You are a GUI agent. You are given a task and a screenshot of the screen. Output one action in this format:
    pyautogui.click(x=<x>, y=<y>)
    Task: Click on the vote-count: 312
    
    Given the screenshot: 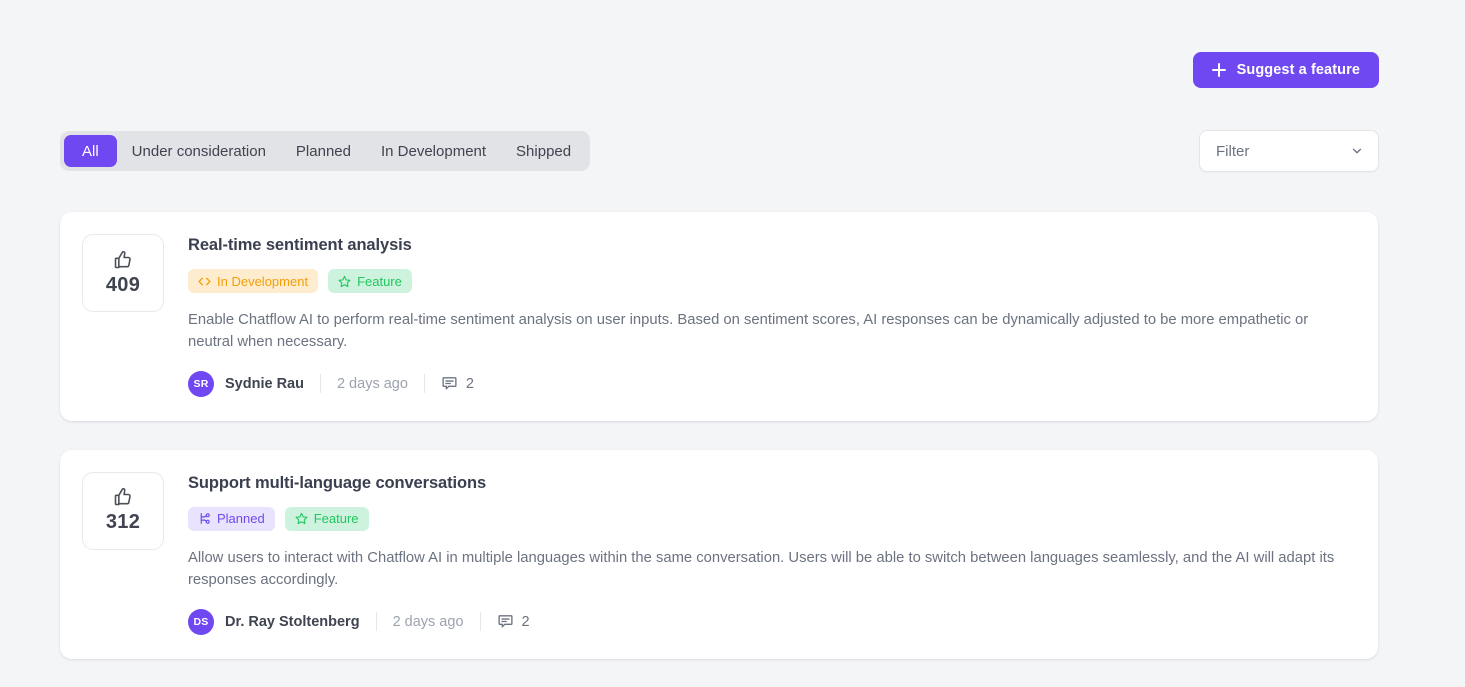 What is the action you would take?
    pyautogui.click(x=123, y=522)
    